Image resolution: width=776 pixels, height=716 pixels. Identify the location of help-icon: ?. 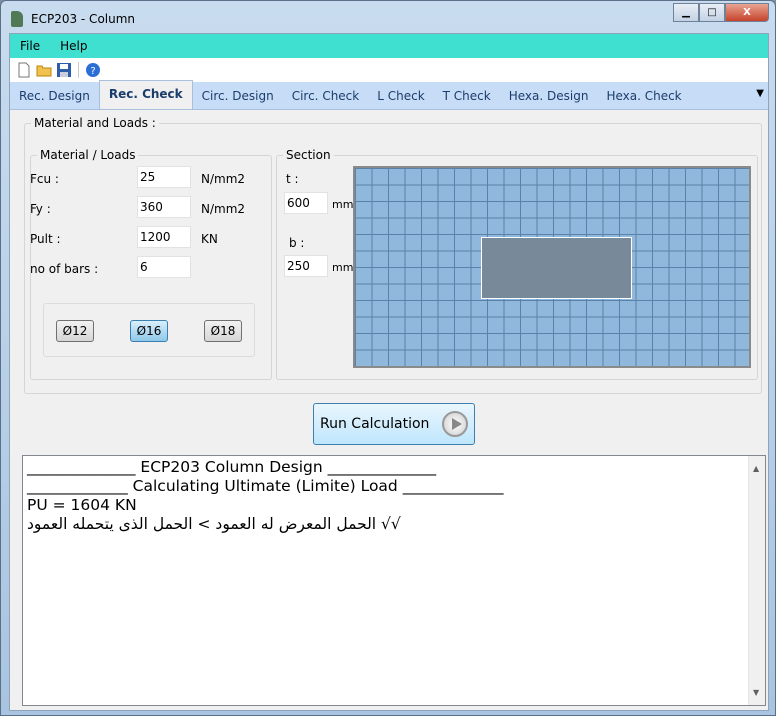
(93, 70).